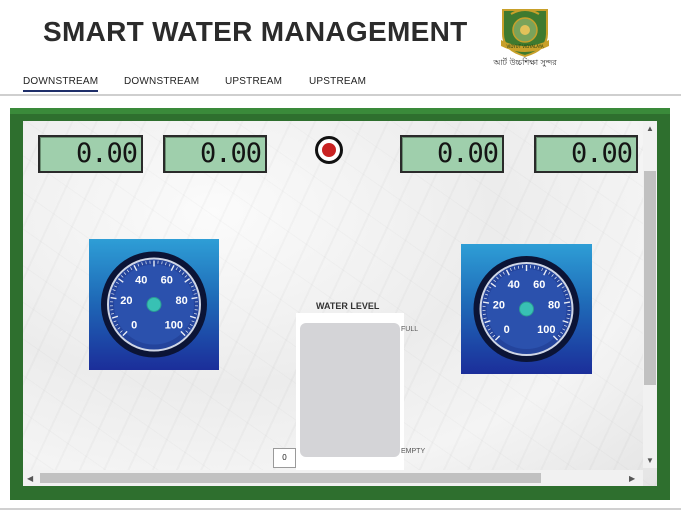  I want to click on scroll-left-arrow-icon: ◀, so click(30, 479).